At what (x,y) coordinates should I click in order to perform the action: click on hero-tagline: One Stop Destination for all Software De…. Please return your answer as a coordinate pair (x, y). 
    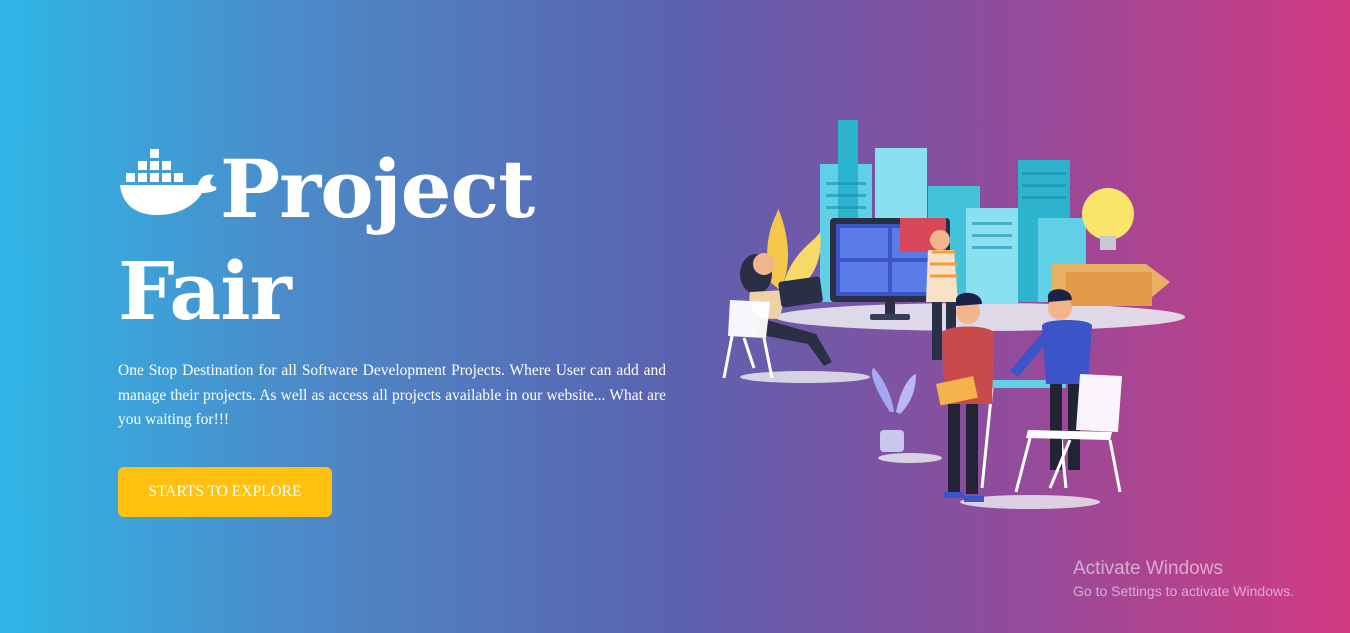
    Looking at the image, I should click on (392, 395).